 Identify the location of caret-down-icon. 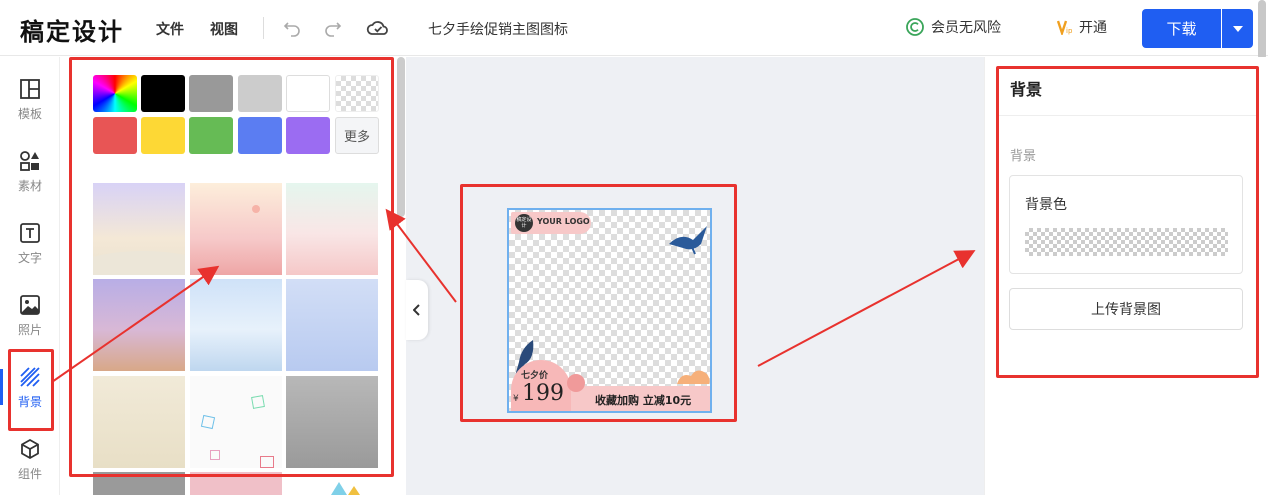
(1237, 28).